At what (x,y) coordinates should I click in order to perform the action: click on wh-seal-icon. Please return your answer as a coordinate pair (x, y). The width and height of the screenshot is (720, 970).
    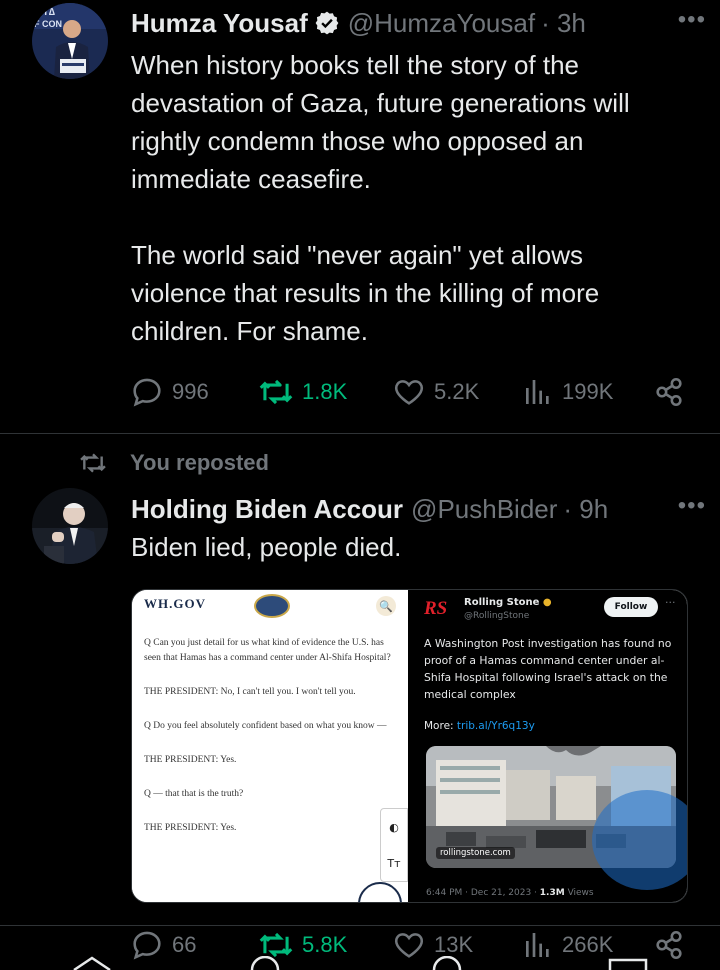
    Looking at the image, I should click on (272, 606).